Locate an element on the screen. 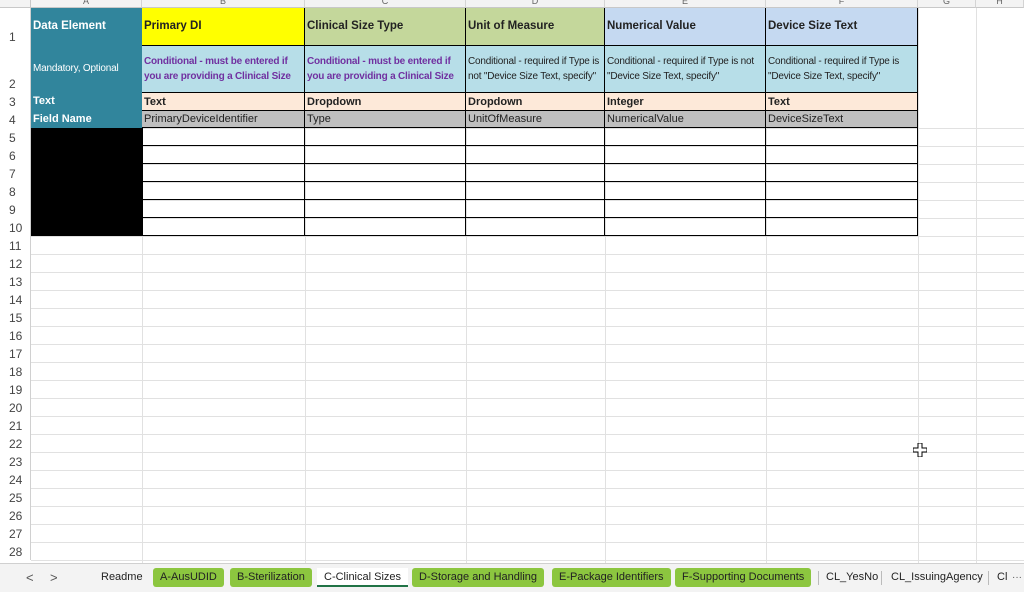 The width and height of the screenshot is (1024, 592). cell-F1: Device Size Text is located at coordinates (842, 26).